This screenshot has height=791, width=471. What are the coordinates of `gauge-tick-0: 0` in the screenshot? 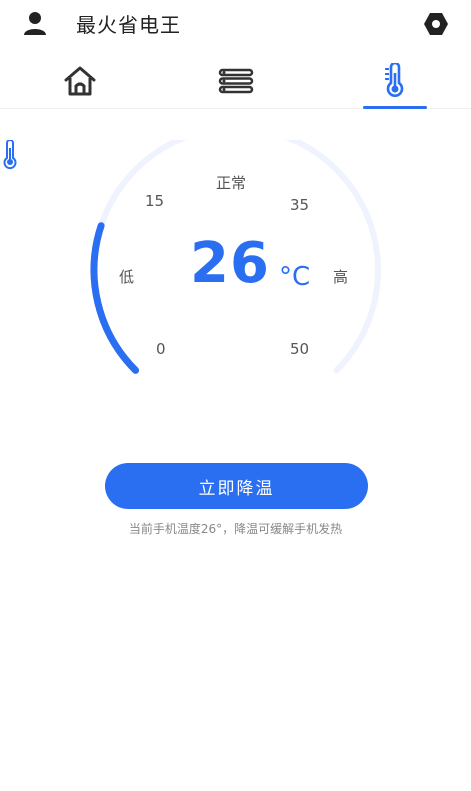 It's located at (161, 349).